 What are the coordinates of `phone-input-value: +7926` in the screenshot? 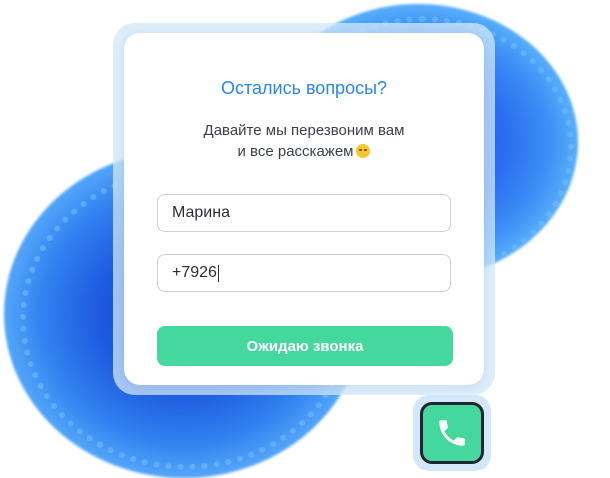 It's located at (194, 272).